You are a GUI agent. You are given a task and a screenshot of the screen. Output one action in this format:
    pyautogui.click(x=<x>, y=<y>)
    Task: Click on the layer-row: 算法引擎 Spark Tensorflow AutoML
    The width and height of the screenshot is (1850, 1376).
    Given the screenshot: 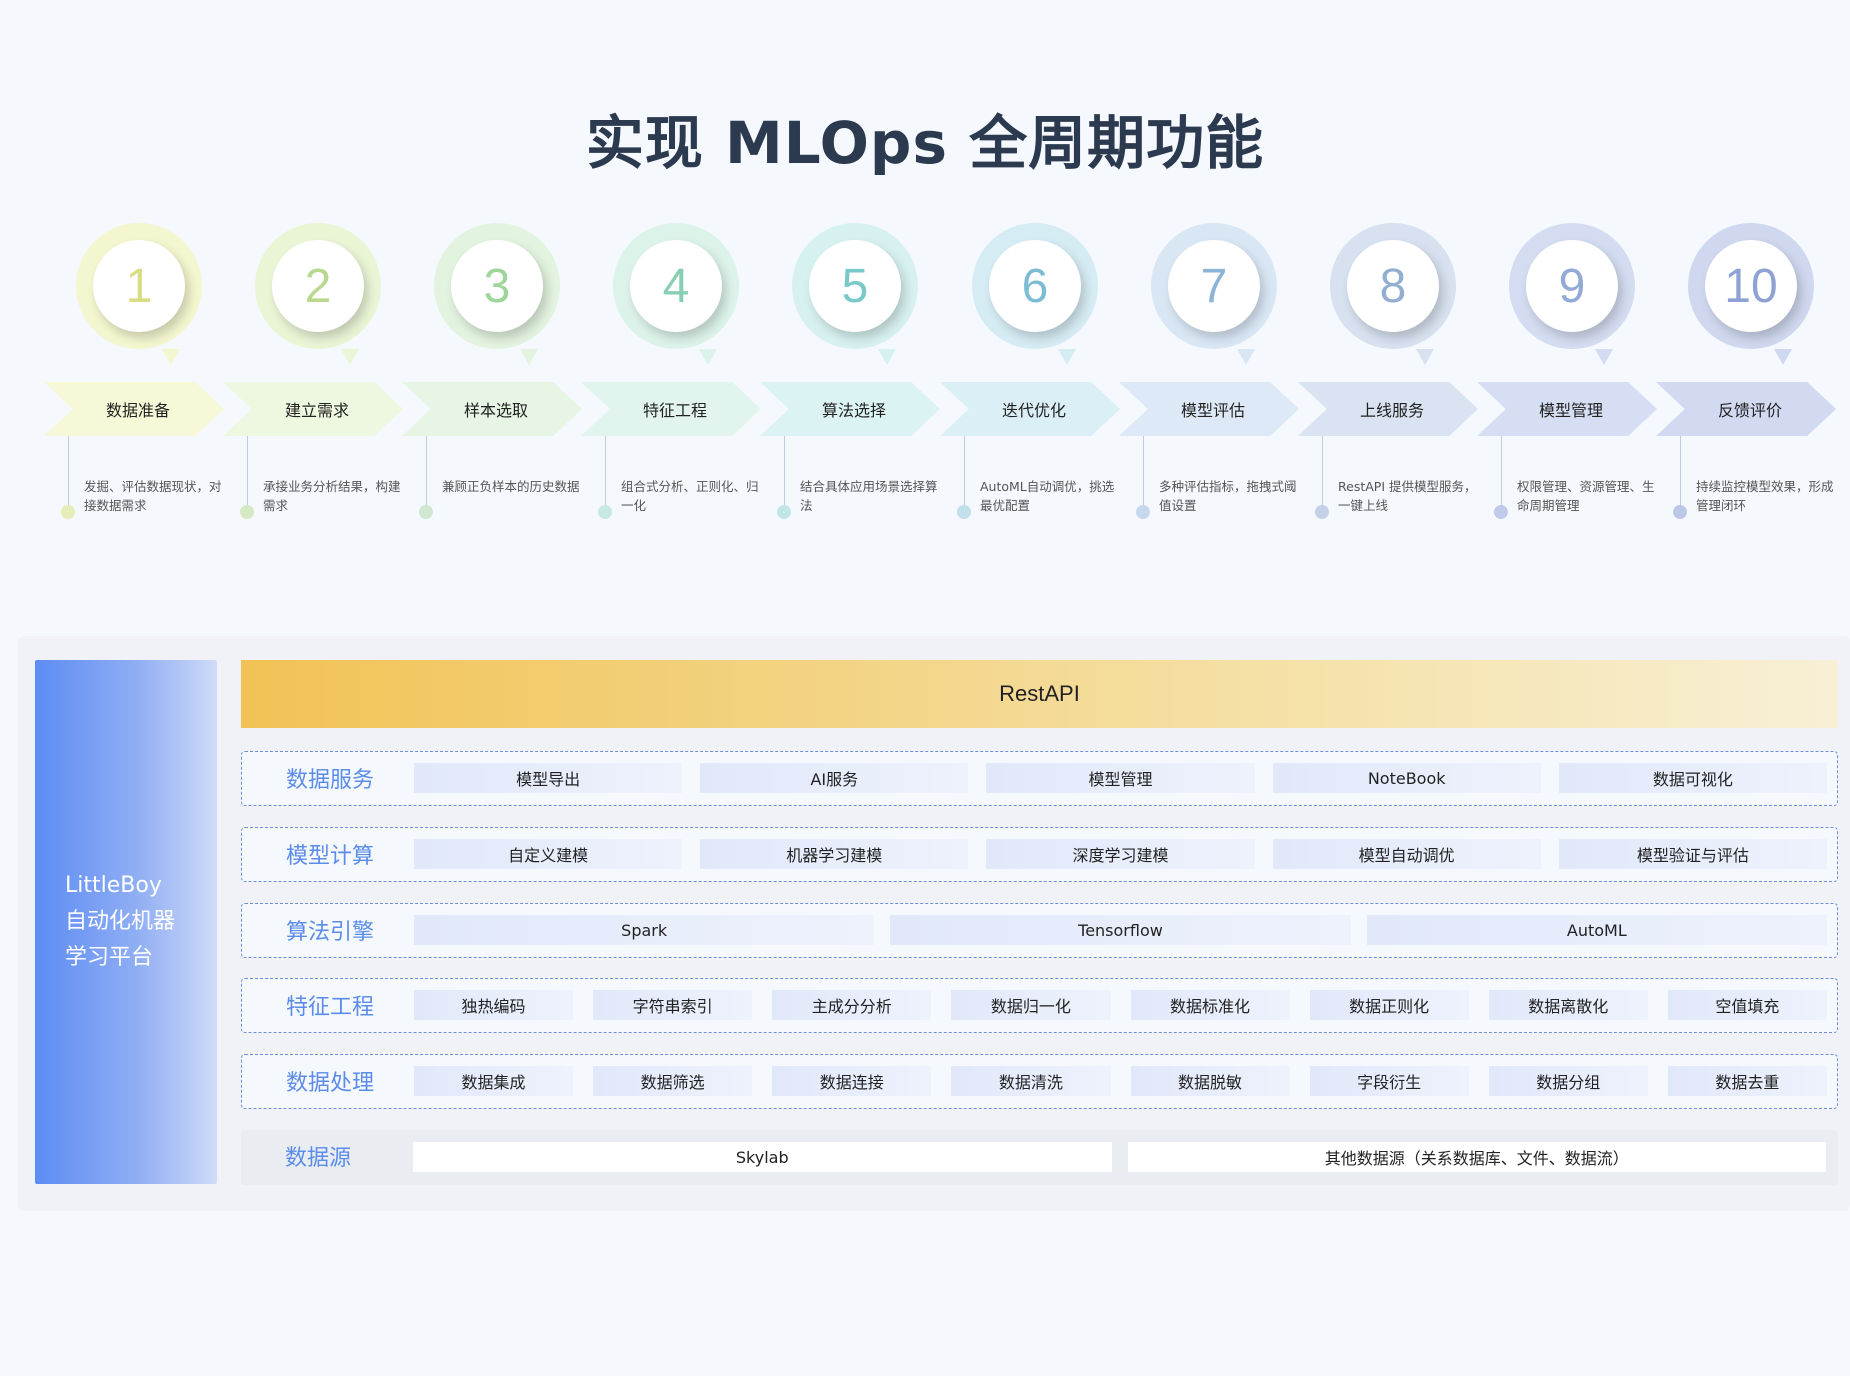 What is the action you would take?
    pyautogui.click(x=1039, y=930)
    